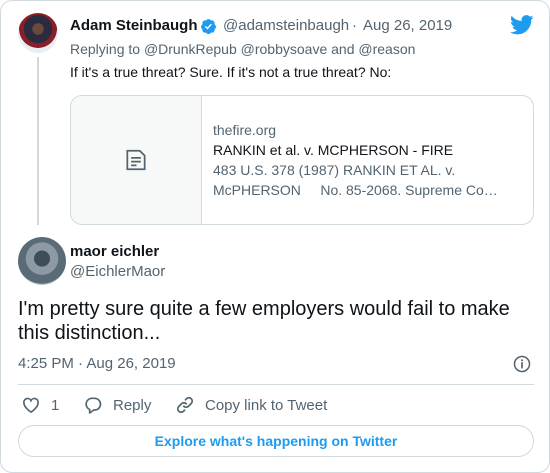 Image resolution: width=550 pixels, height=473 pixels. I want to click on reply-label: Reply, so click(132, 405).